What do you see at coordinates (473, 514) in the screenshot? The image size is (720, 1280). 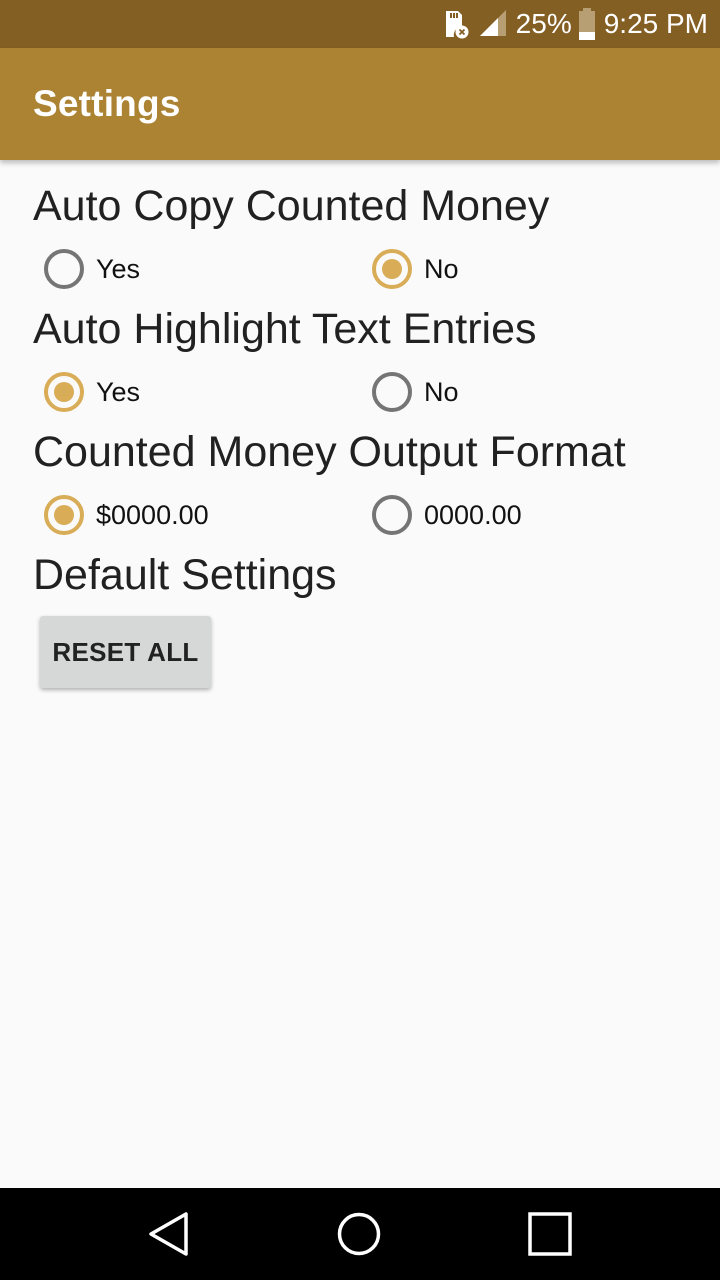 I see `radio-label: 0000.00` at bounding box center [473, 514].